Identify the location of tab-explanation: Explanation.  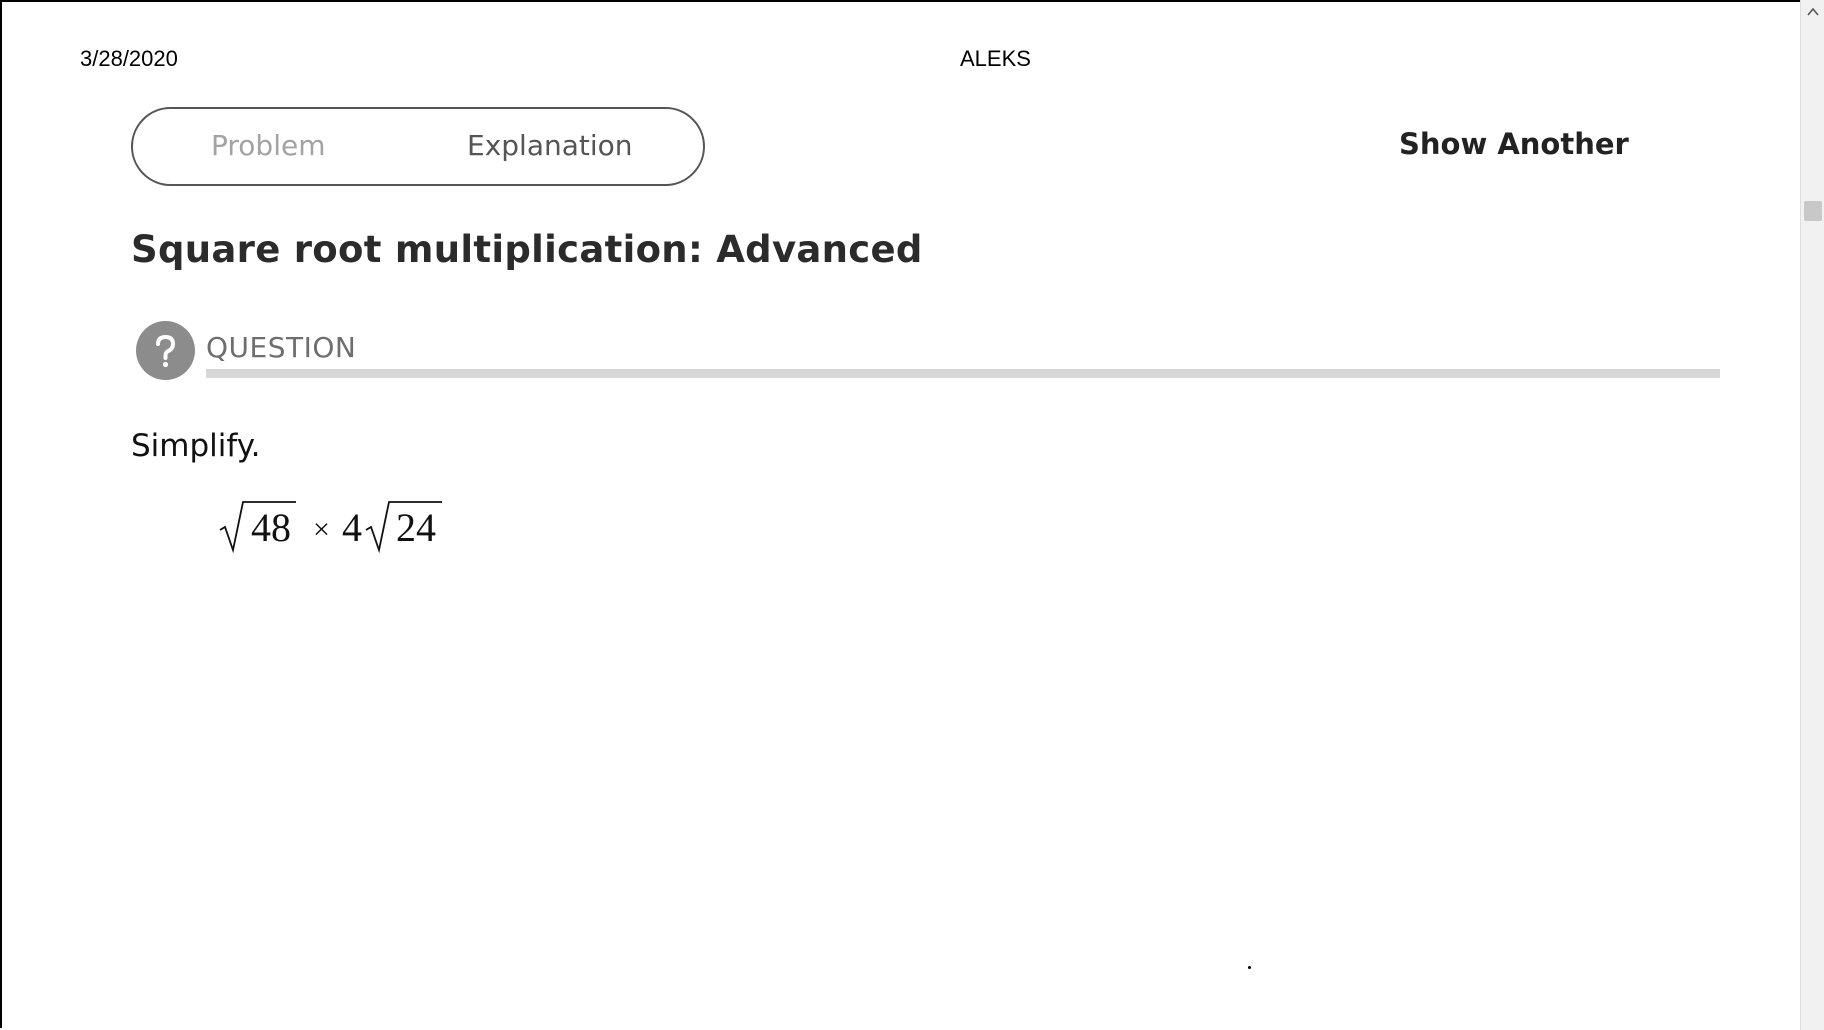
(550, 145).